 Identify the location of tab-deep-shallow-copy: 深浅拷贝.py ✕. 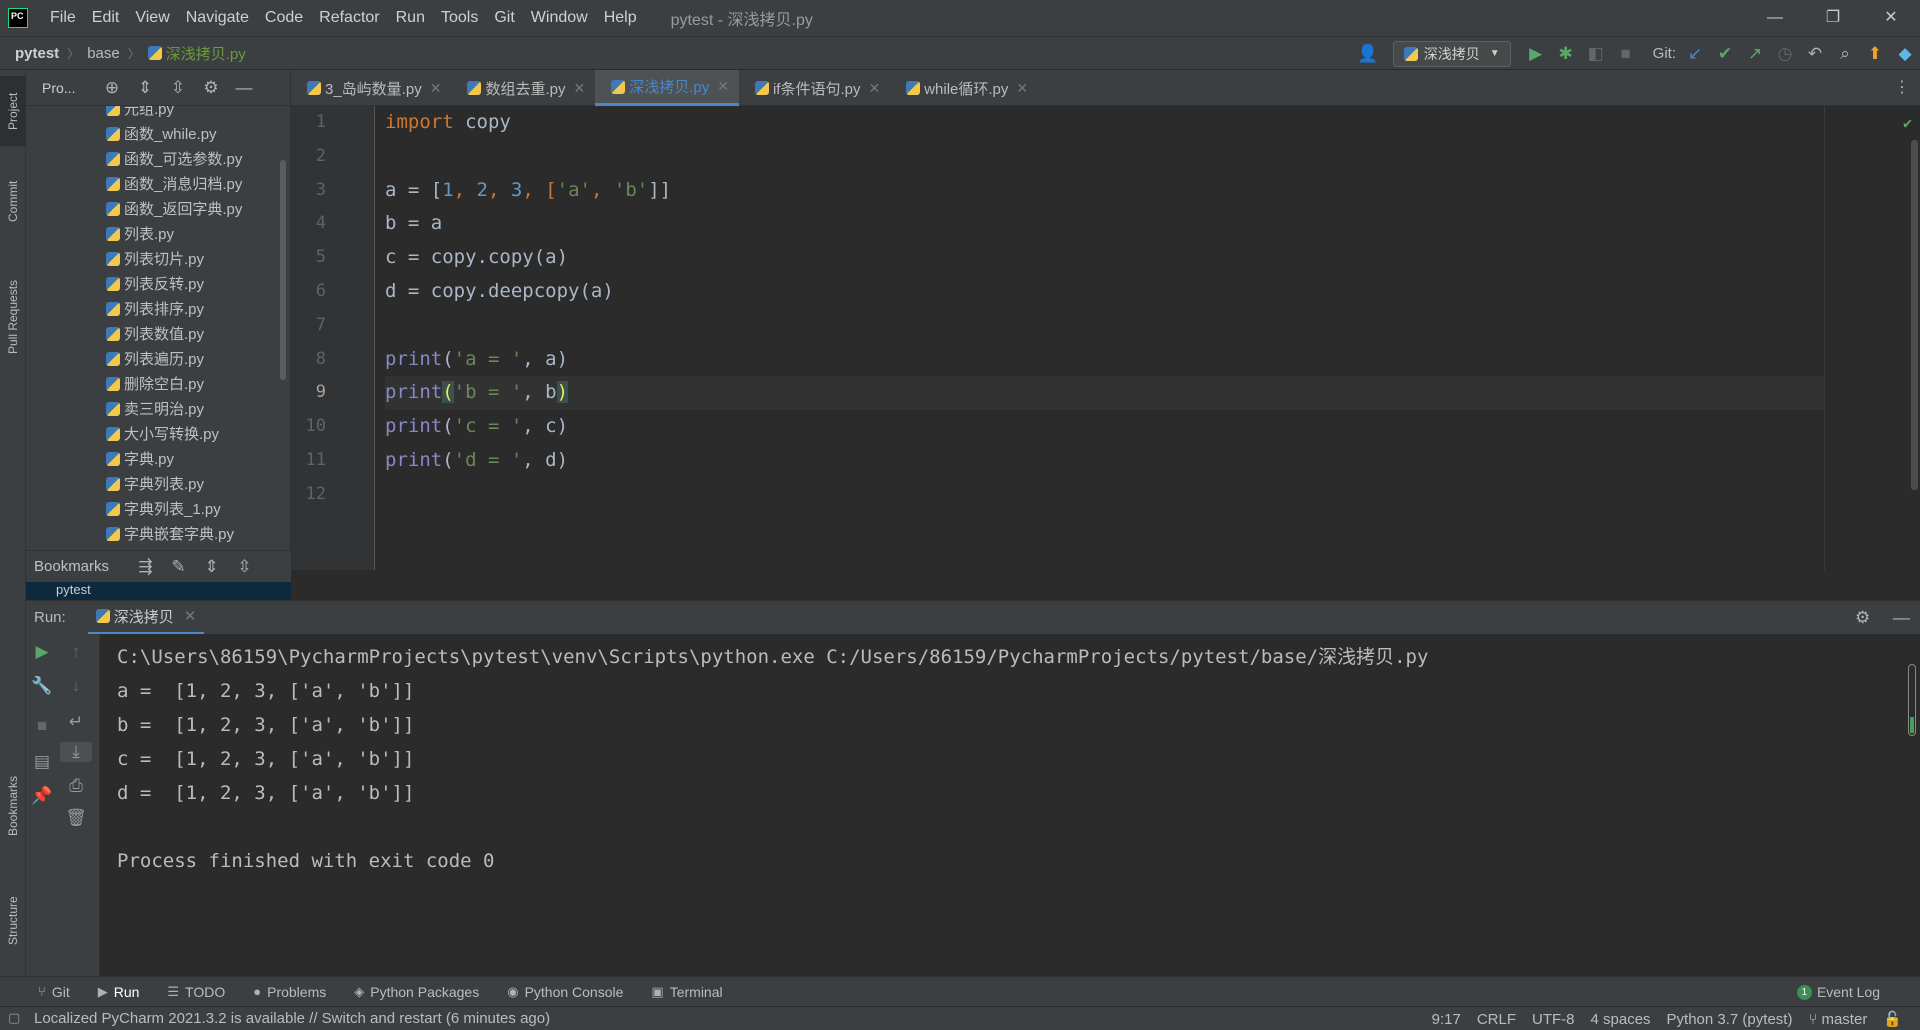
(667, 88).